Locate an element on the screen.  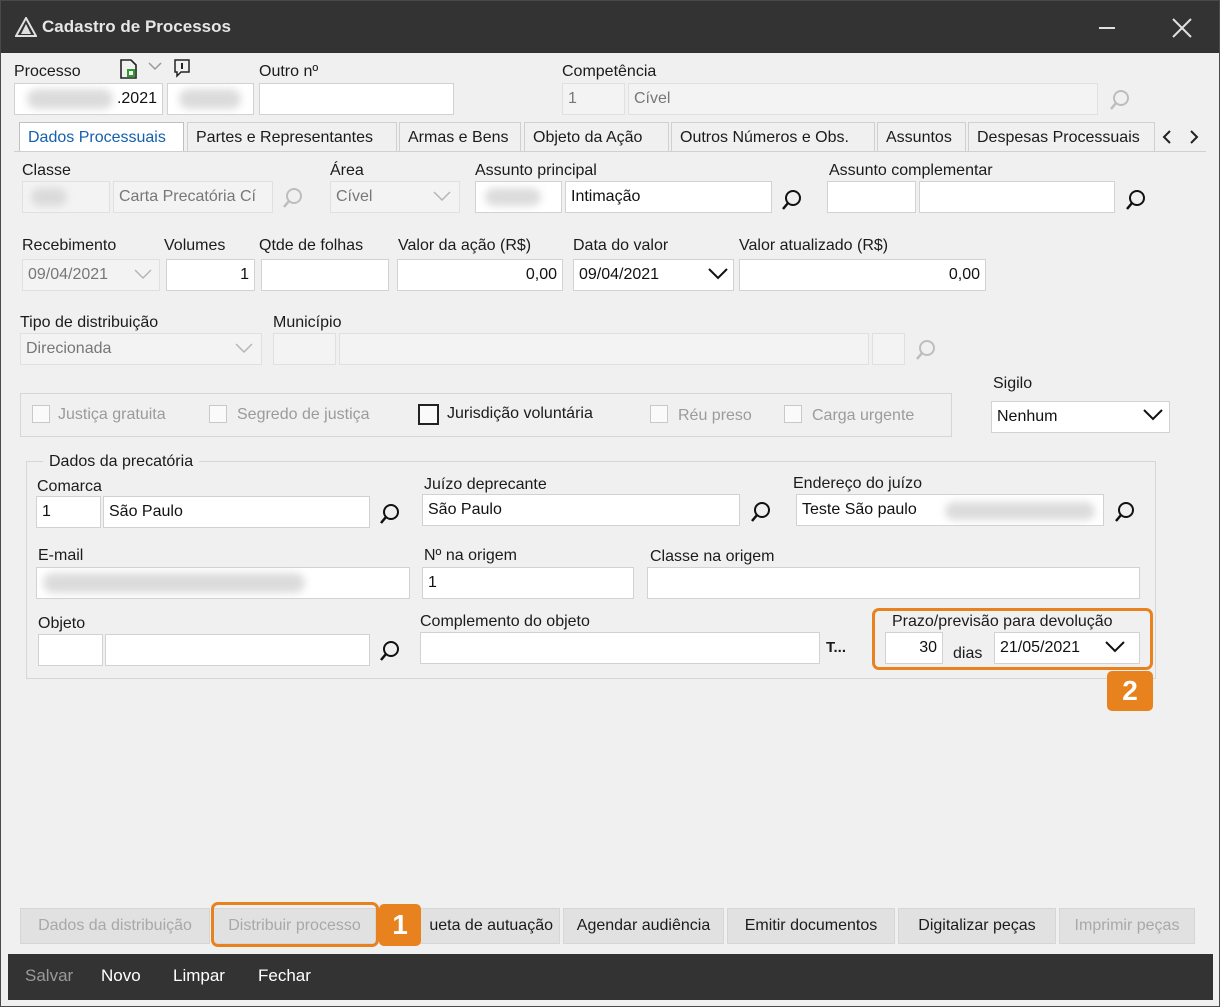
processo-label: Processo is located at coordinates (47, 71).